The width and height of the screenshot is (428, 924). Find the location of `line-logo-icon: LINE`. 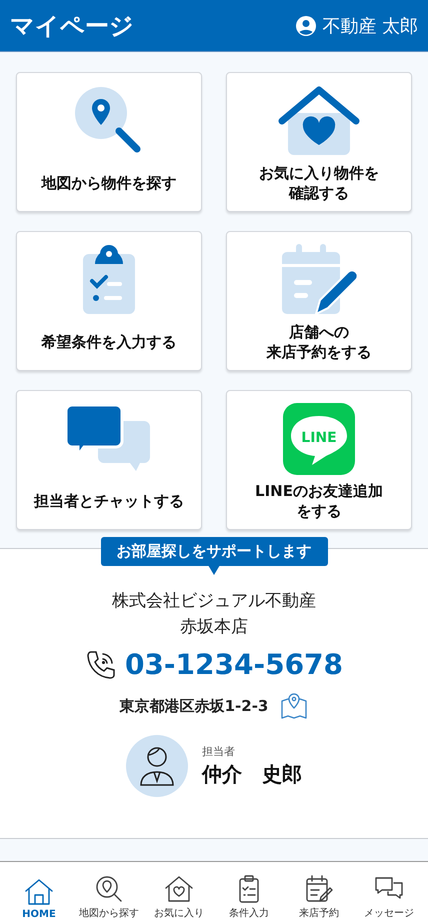

line-logo-icon: LINE is located at coordinates (319, 439).